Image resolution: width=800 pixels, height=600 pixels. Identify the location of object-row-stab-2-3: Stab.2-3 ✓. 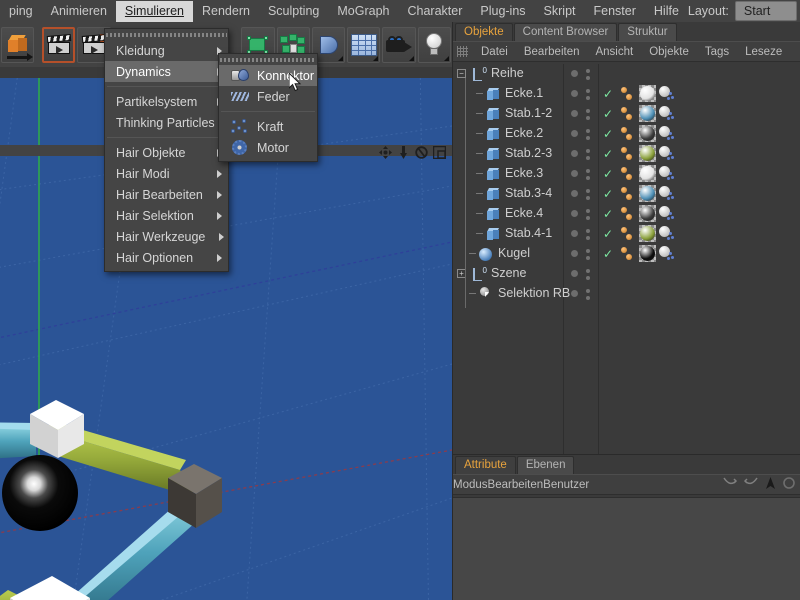
(626, 154).